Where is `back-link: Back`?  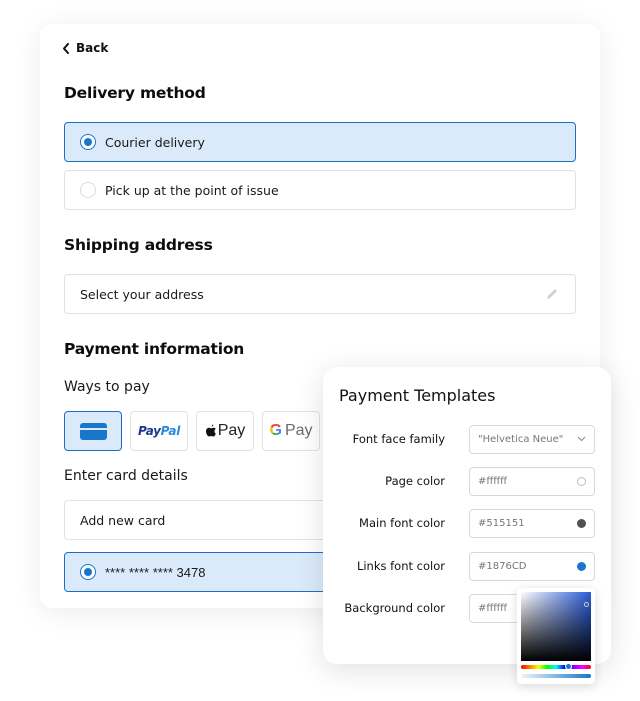 back-link: Back is located at coordinates (85, 48).